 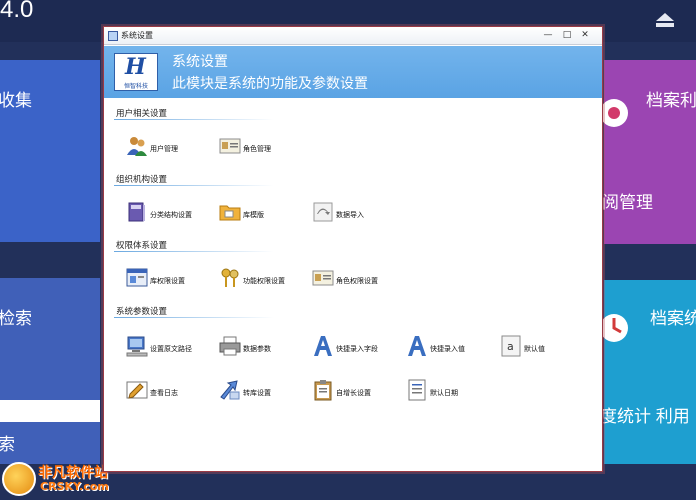 What do you see at coordinates (142, 246) in the screenshot?
I see `section-title-permission: 权限体系设置` at bounding box center [142, 246].